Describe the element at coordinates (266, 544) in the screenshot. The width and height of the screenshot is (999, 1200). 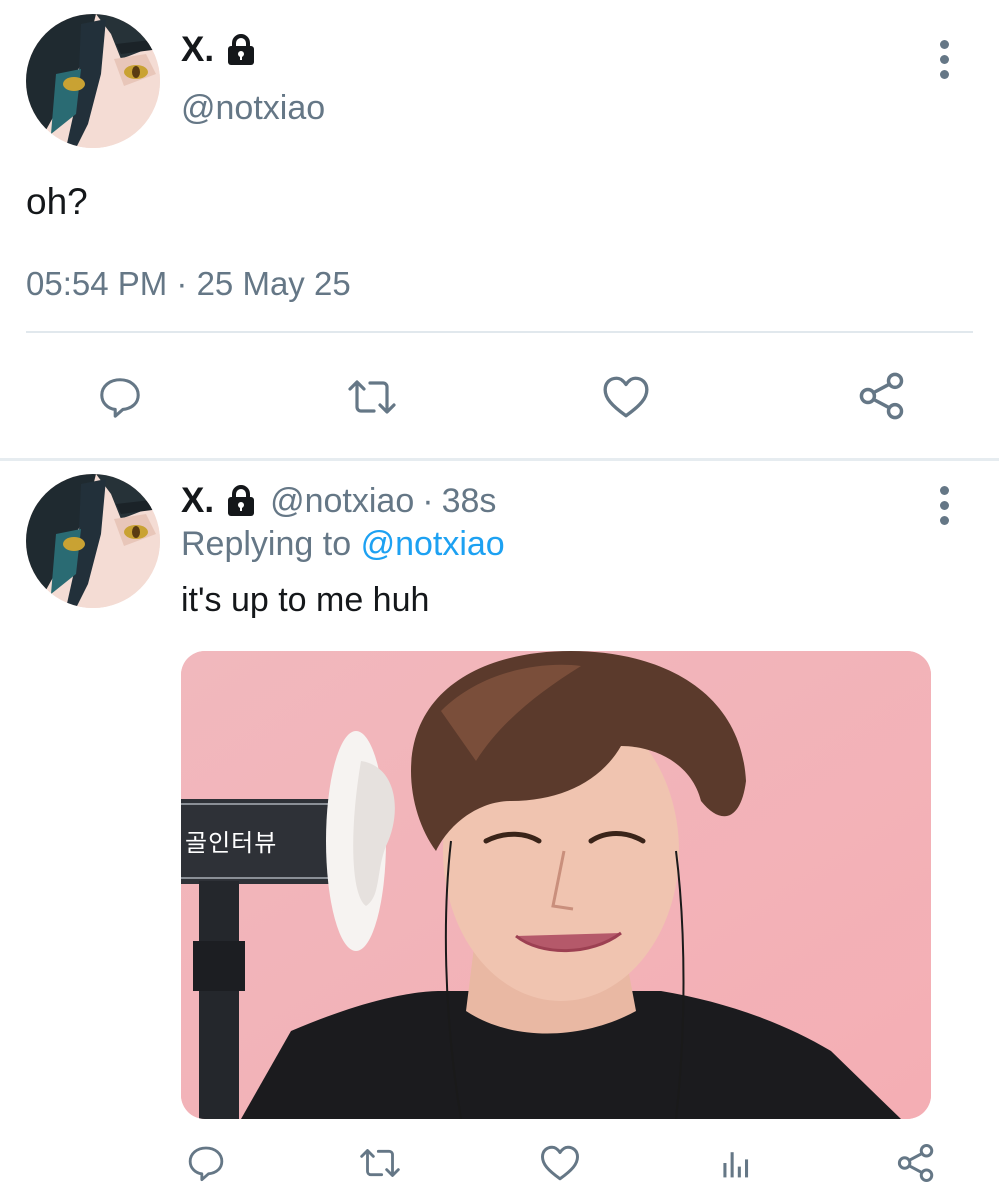
I see `replying-prefix: Replying to` at that location.